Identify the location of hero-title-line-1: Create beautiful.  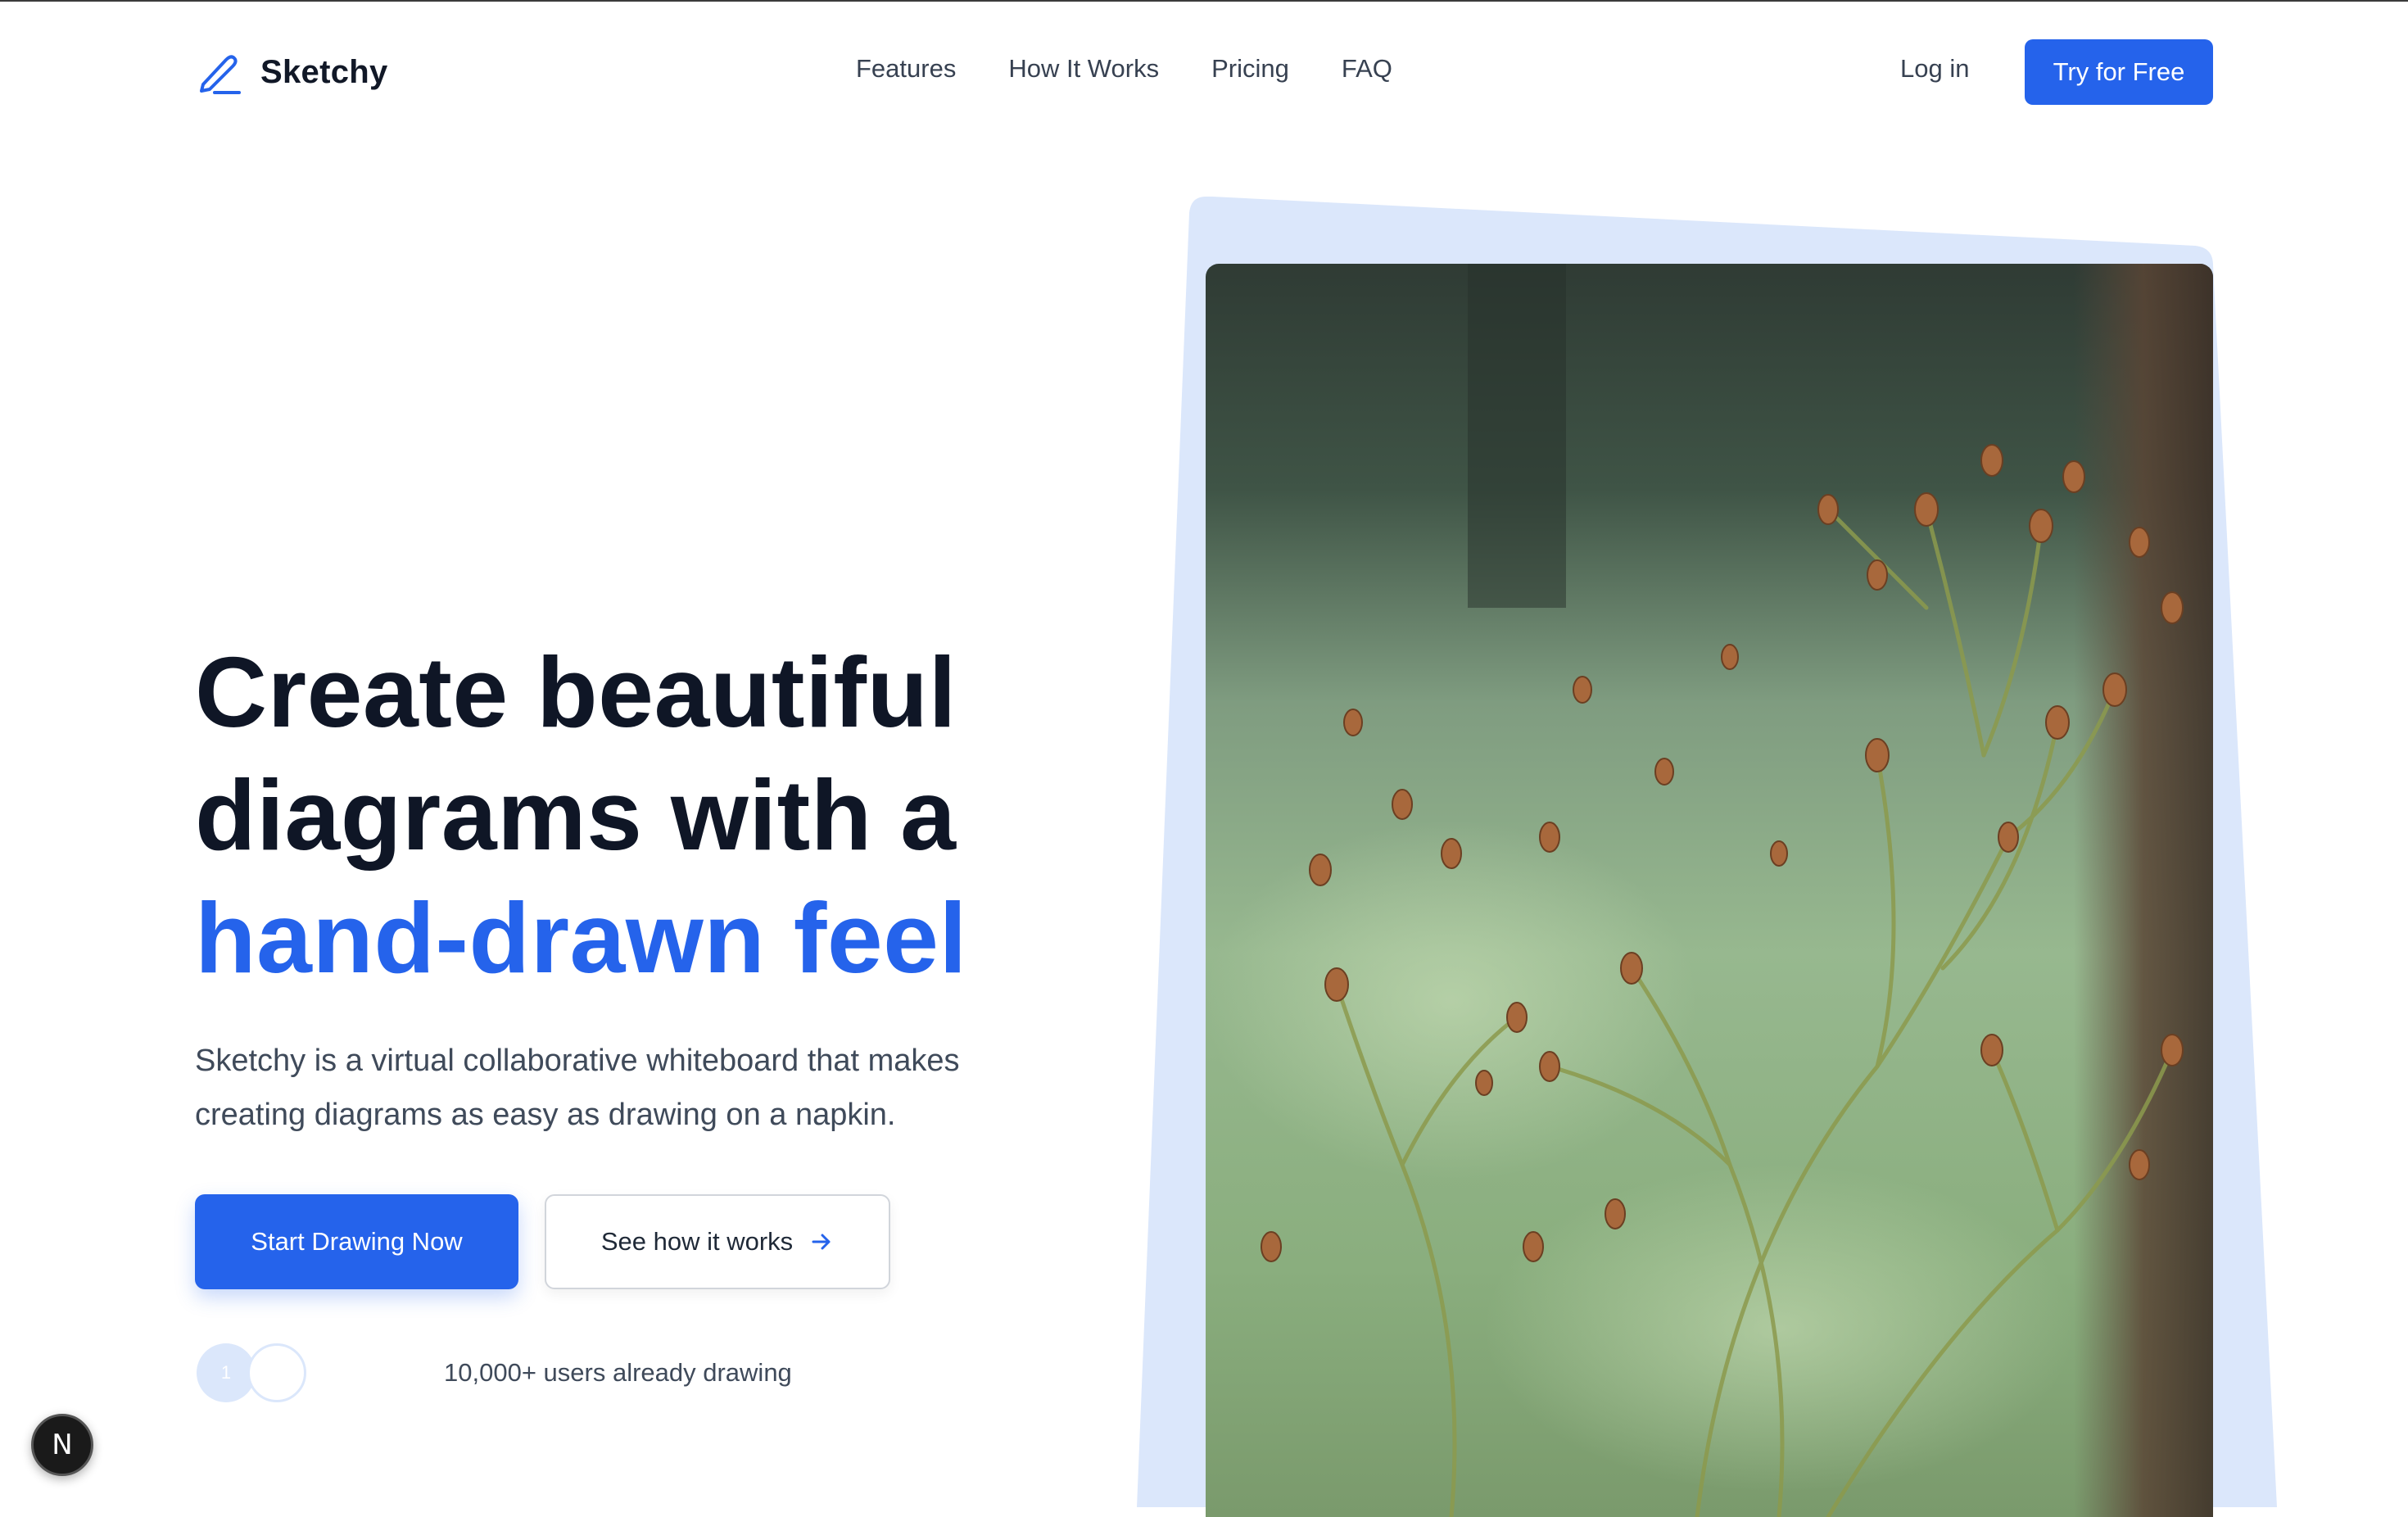
(576, 692).